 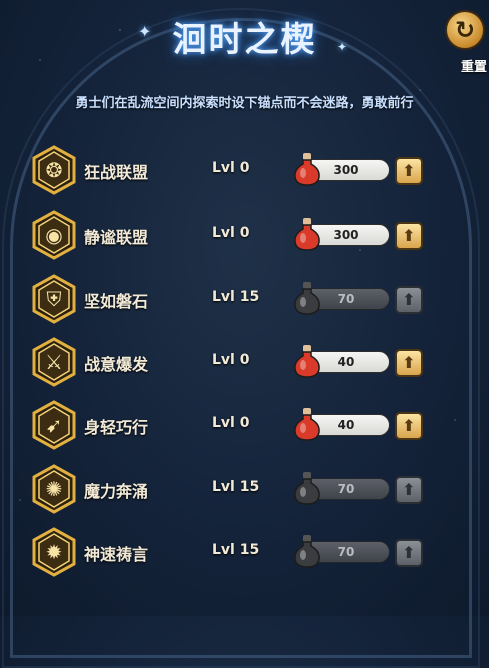 I want to click on skill-row: ✺ 魔力奔涌 Lvl 15 70 ⬆, so click(x=244, y=489).